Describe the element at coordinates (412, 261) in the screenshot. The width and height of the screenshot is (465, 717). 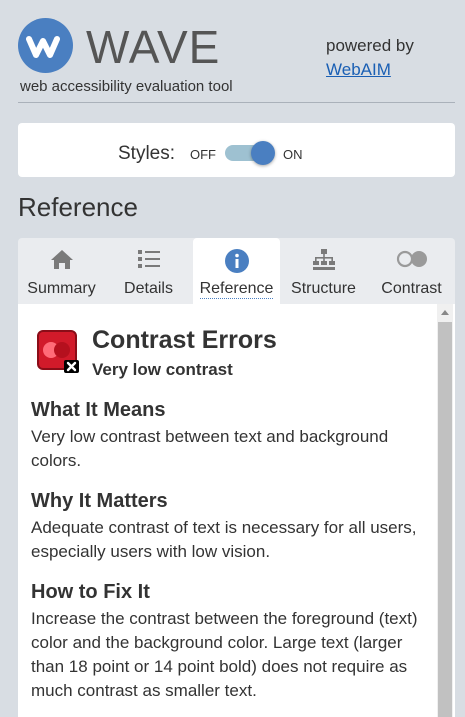
I see `contrast-icon` at that location.